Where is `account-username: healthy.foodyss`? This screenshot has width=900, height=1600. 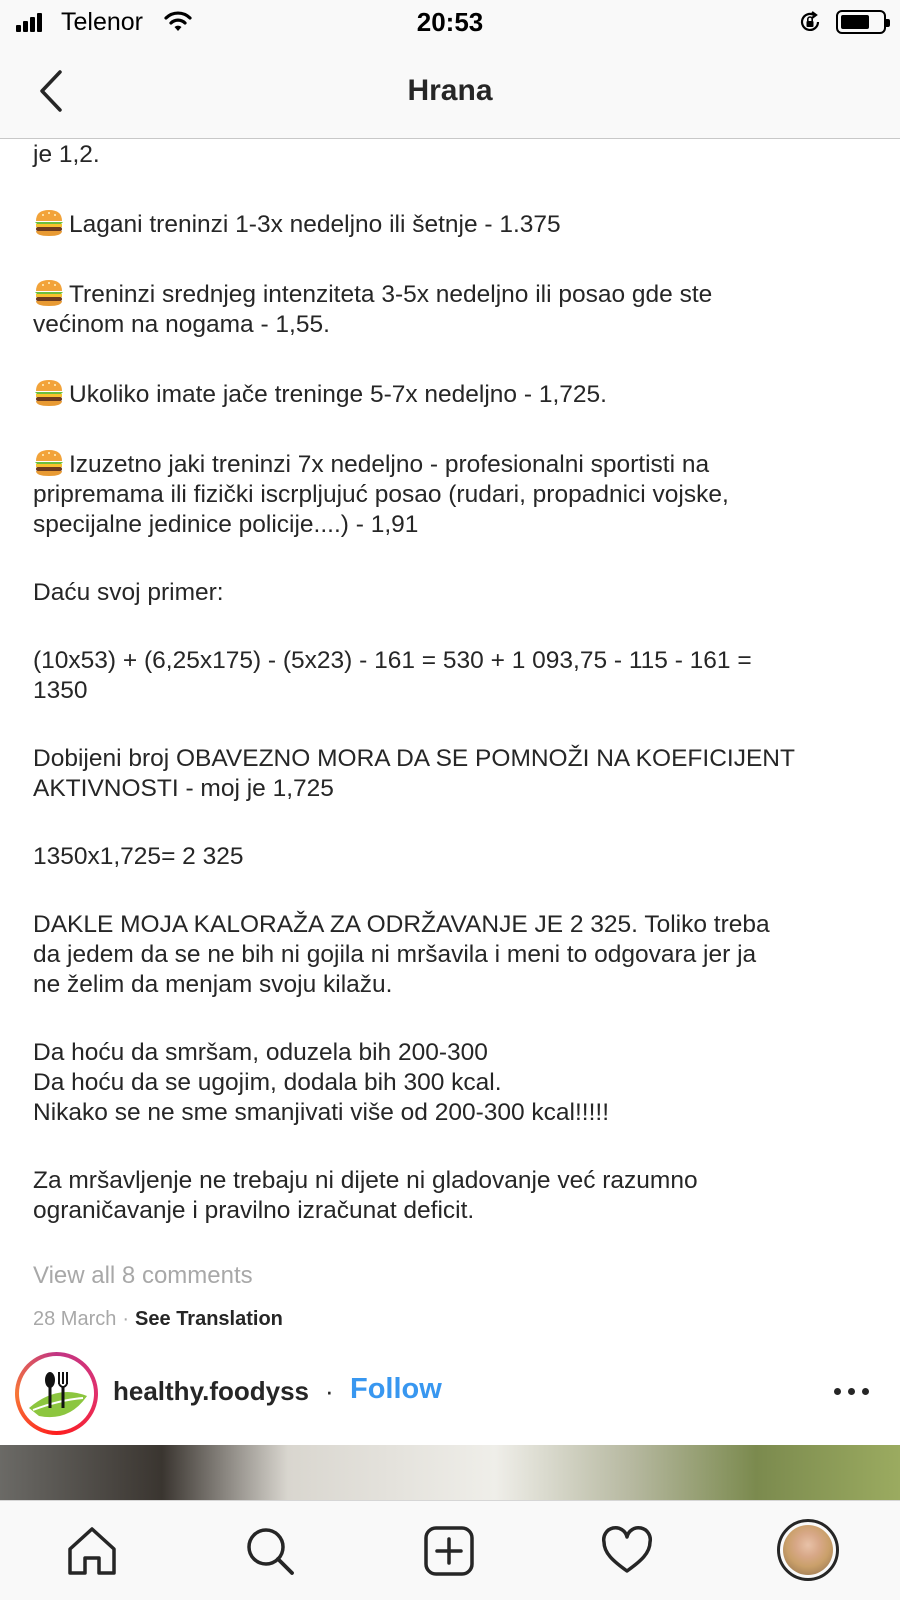
account-username: healthy.foodyss is located at coordinates (211, 1391).